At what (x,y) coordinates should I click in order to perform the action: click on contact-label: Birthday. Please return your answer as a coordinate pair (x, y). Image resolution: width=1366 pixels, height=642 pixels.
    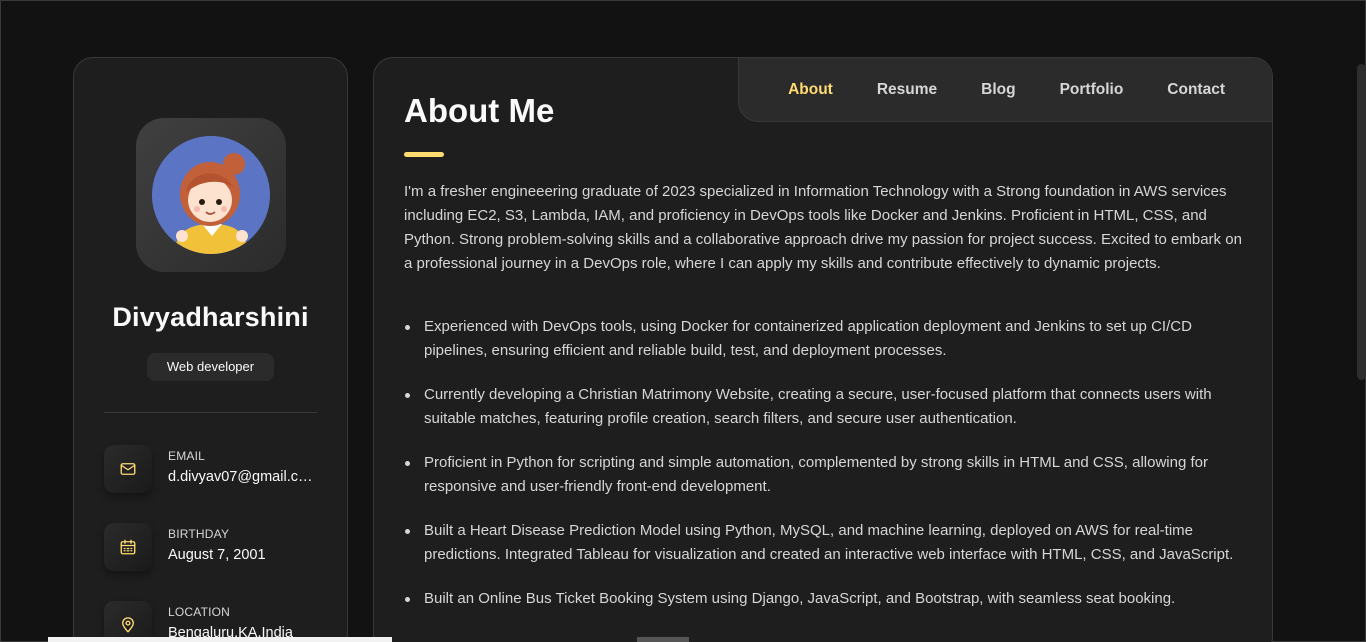
    Looking at the image, I should click on (199, 534).